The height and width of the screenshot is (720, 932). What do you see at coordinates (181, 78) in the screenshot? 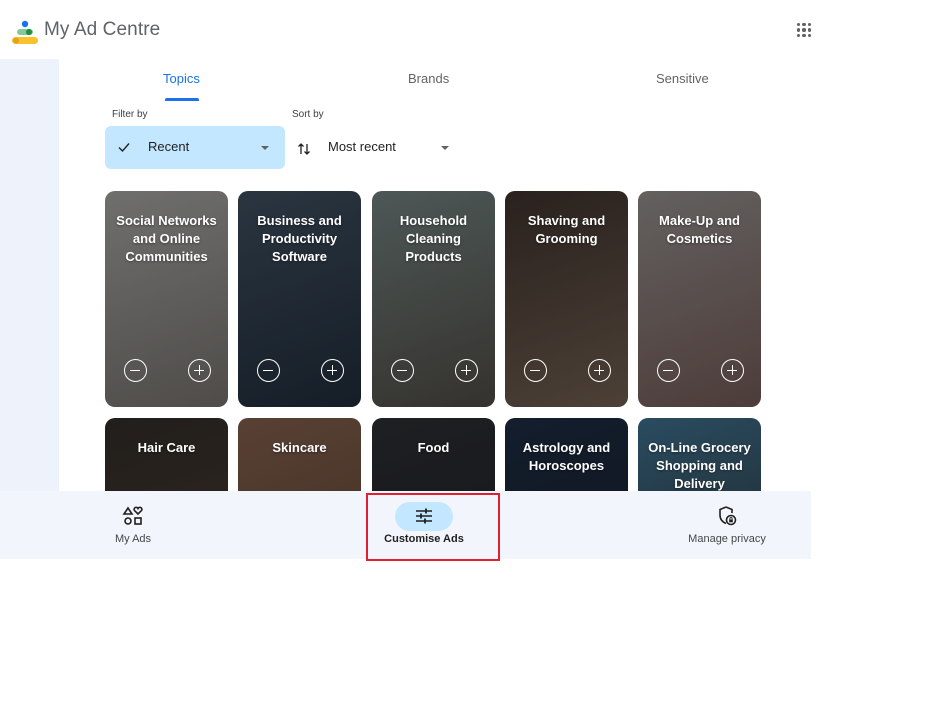
I see `tab-topics: Topics` at bounding box center [181, 78].